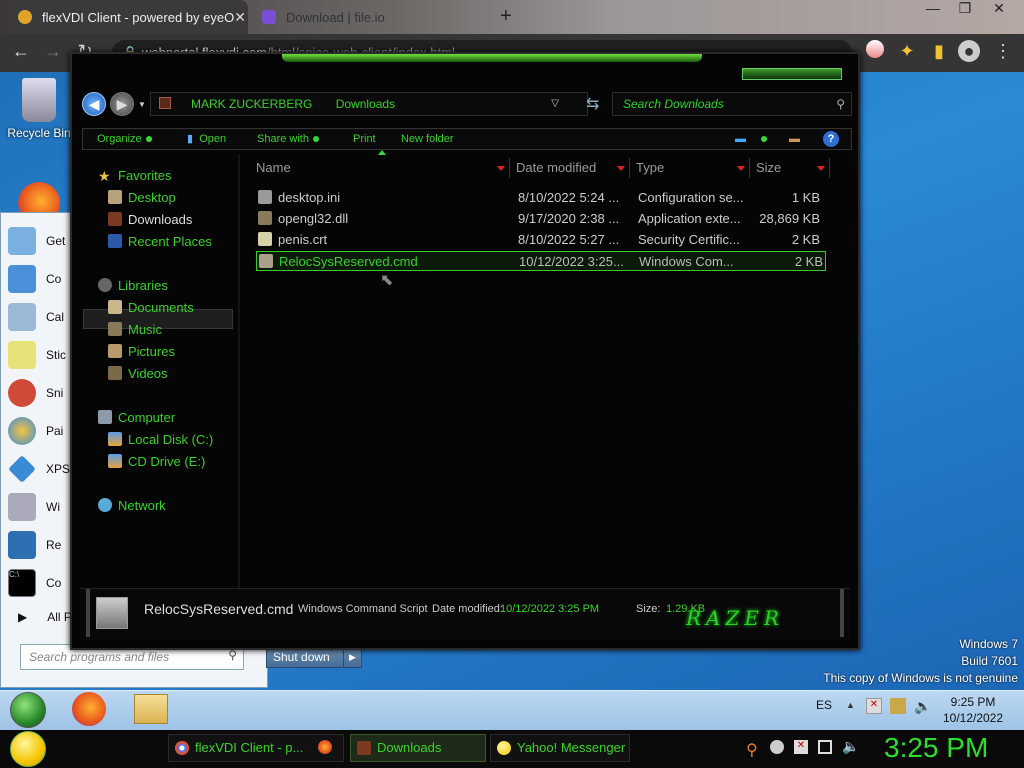  Describe the element at coordinates (142, 104) in the screenshot. I see `recent-pages-dropdown-icon: ▼` at that location.